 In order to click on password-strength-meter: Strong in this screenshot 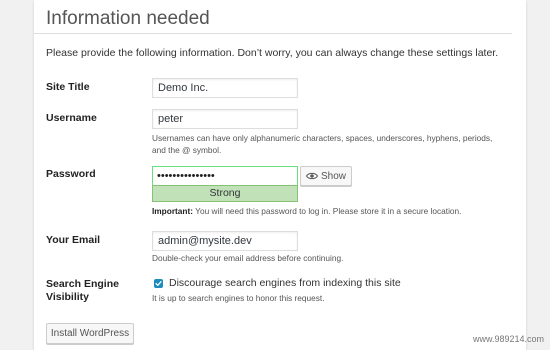, I will do `click(225, 193)`.